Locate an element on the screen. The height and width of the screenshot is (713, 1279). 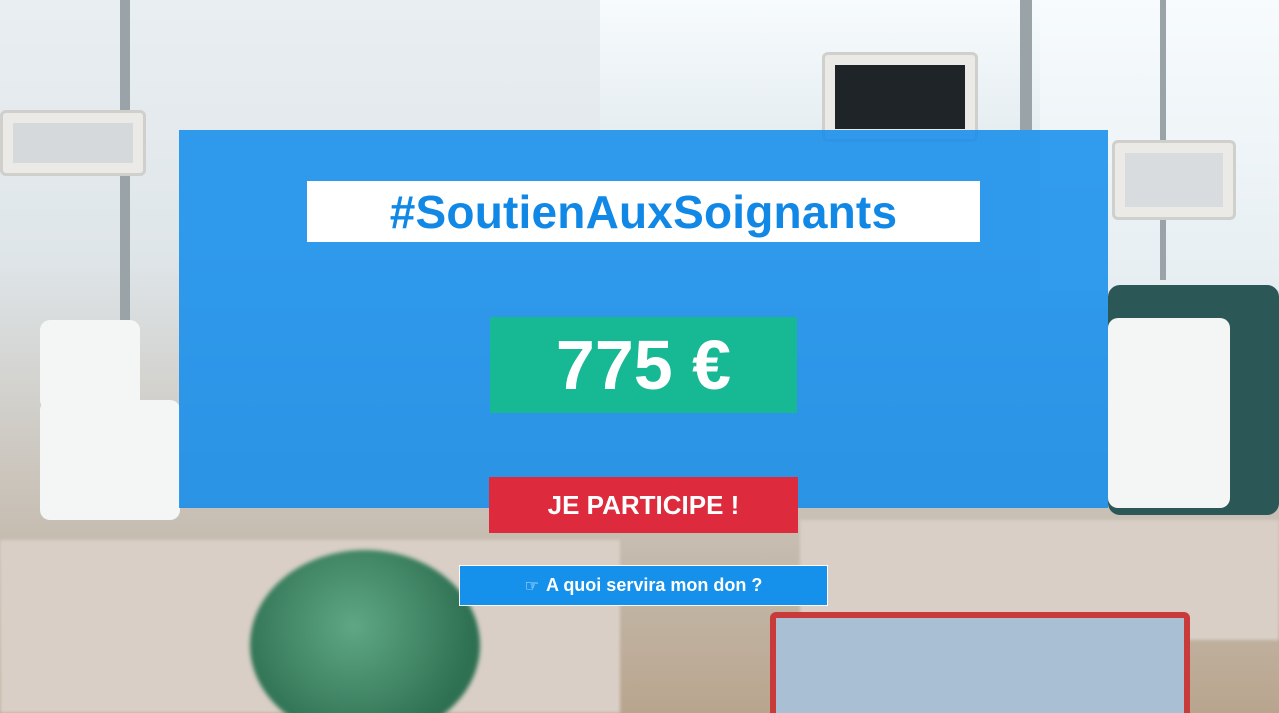
donation-info-label: A quoi servira mon don ? is located at coordinates (654, 585).